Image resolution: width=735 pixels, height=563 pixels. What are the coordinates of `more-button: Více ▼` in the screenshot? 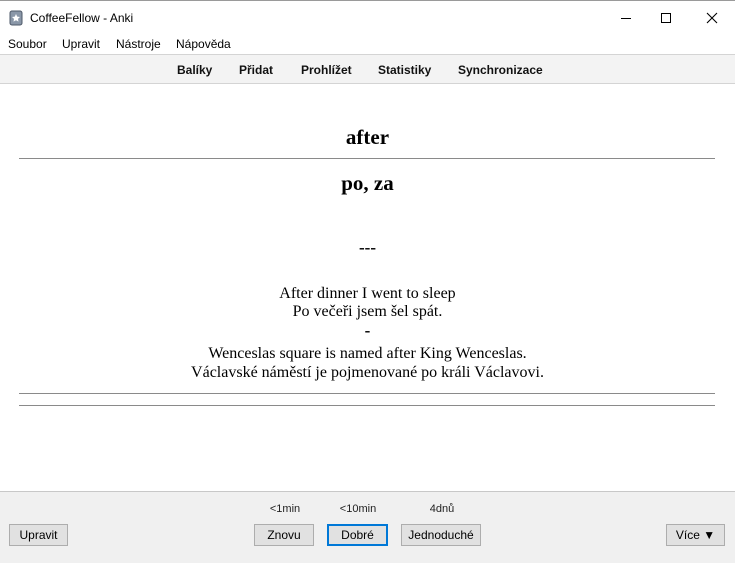 It's located at (695, 535).